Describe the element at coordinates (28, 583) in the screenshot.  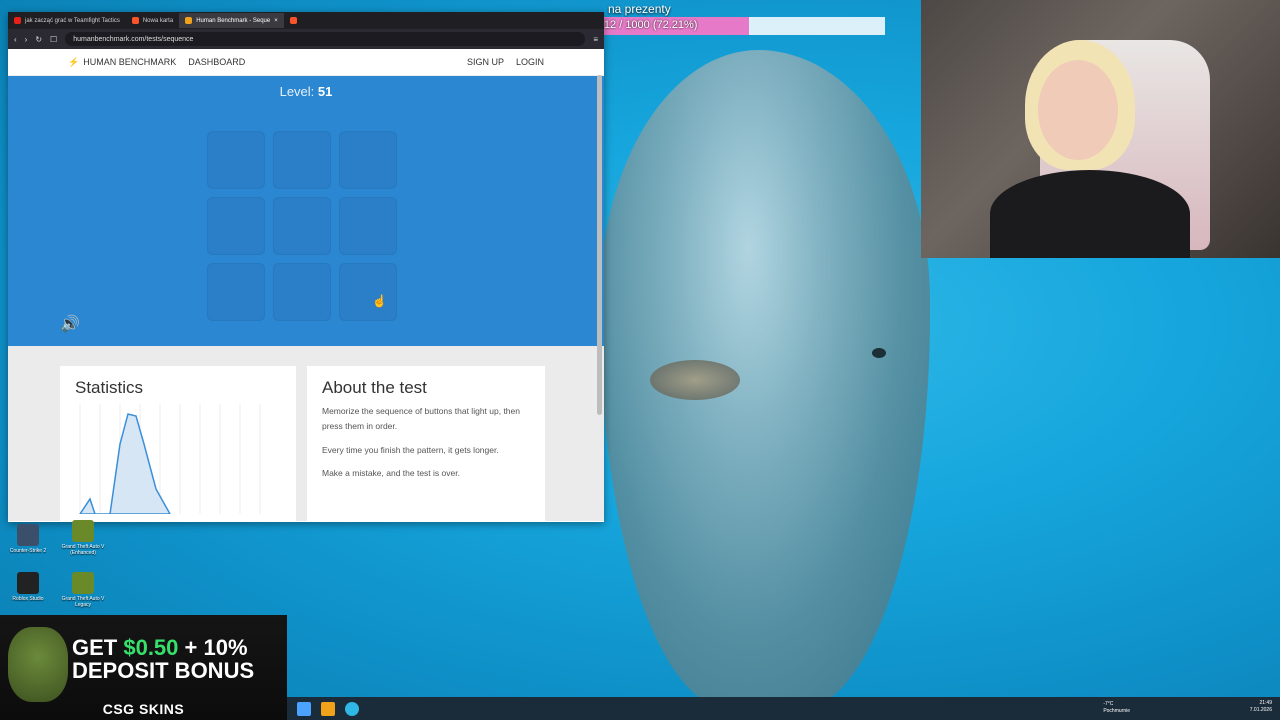
I see `roblox-icon` at that location.